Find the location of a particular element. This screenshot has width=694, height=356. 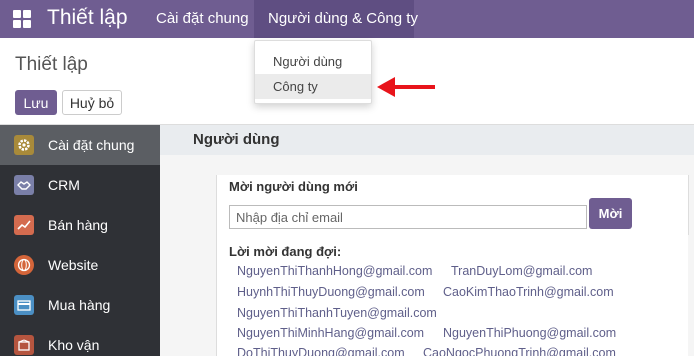

save-button: Lưu is located at coordinates (36, 102).